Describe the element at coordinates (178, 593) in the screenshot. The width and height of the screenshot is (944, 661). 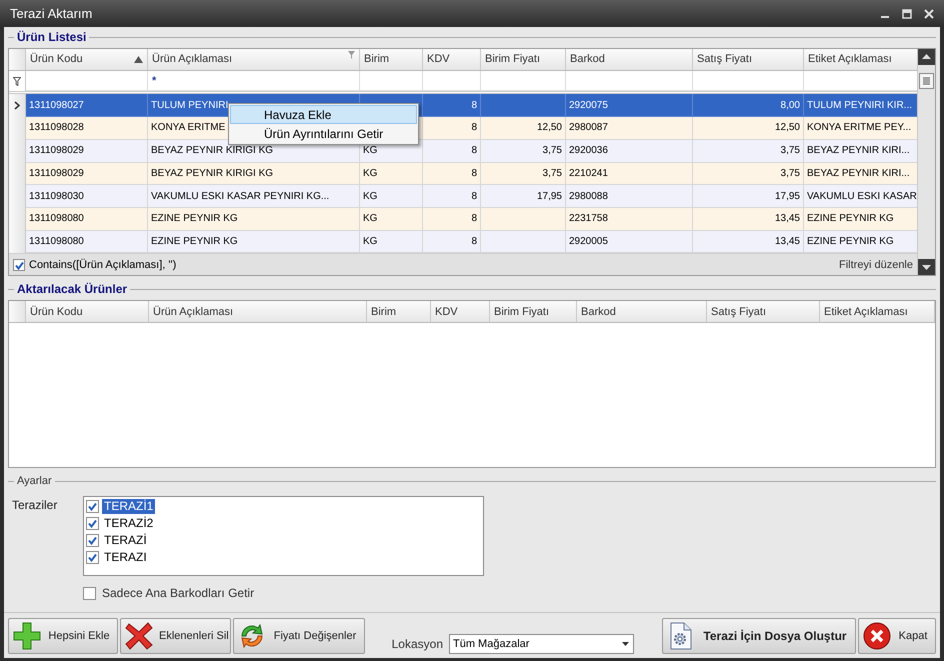
I see `checkbox-label: Sadece Ana Barkodları Getir` at that location.